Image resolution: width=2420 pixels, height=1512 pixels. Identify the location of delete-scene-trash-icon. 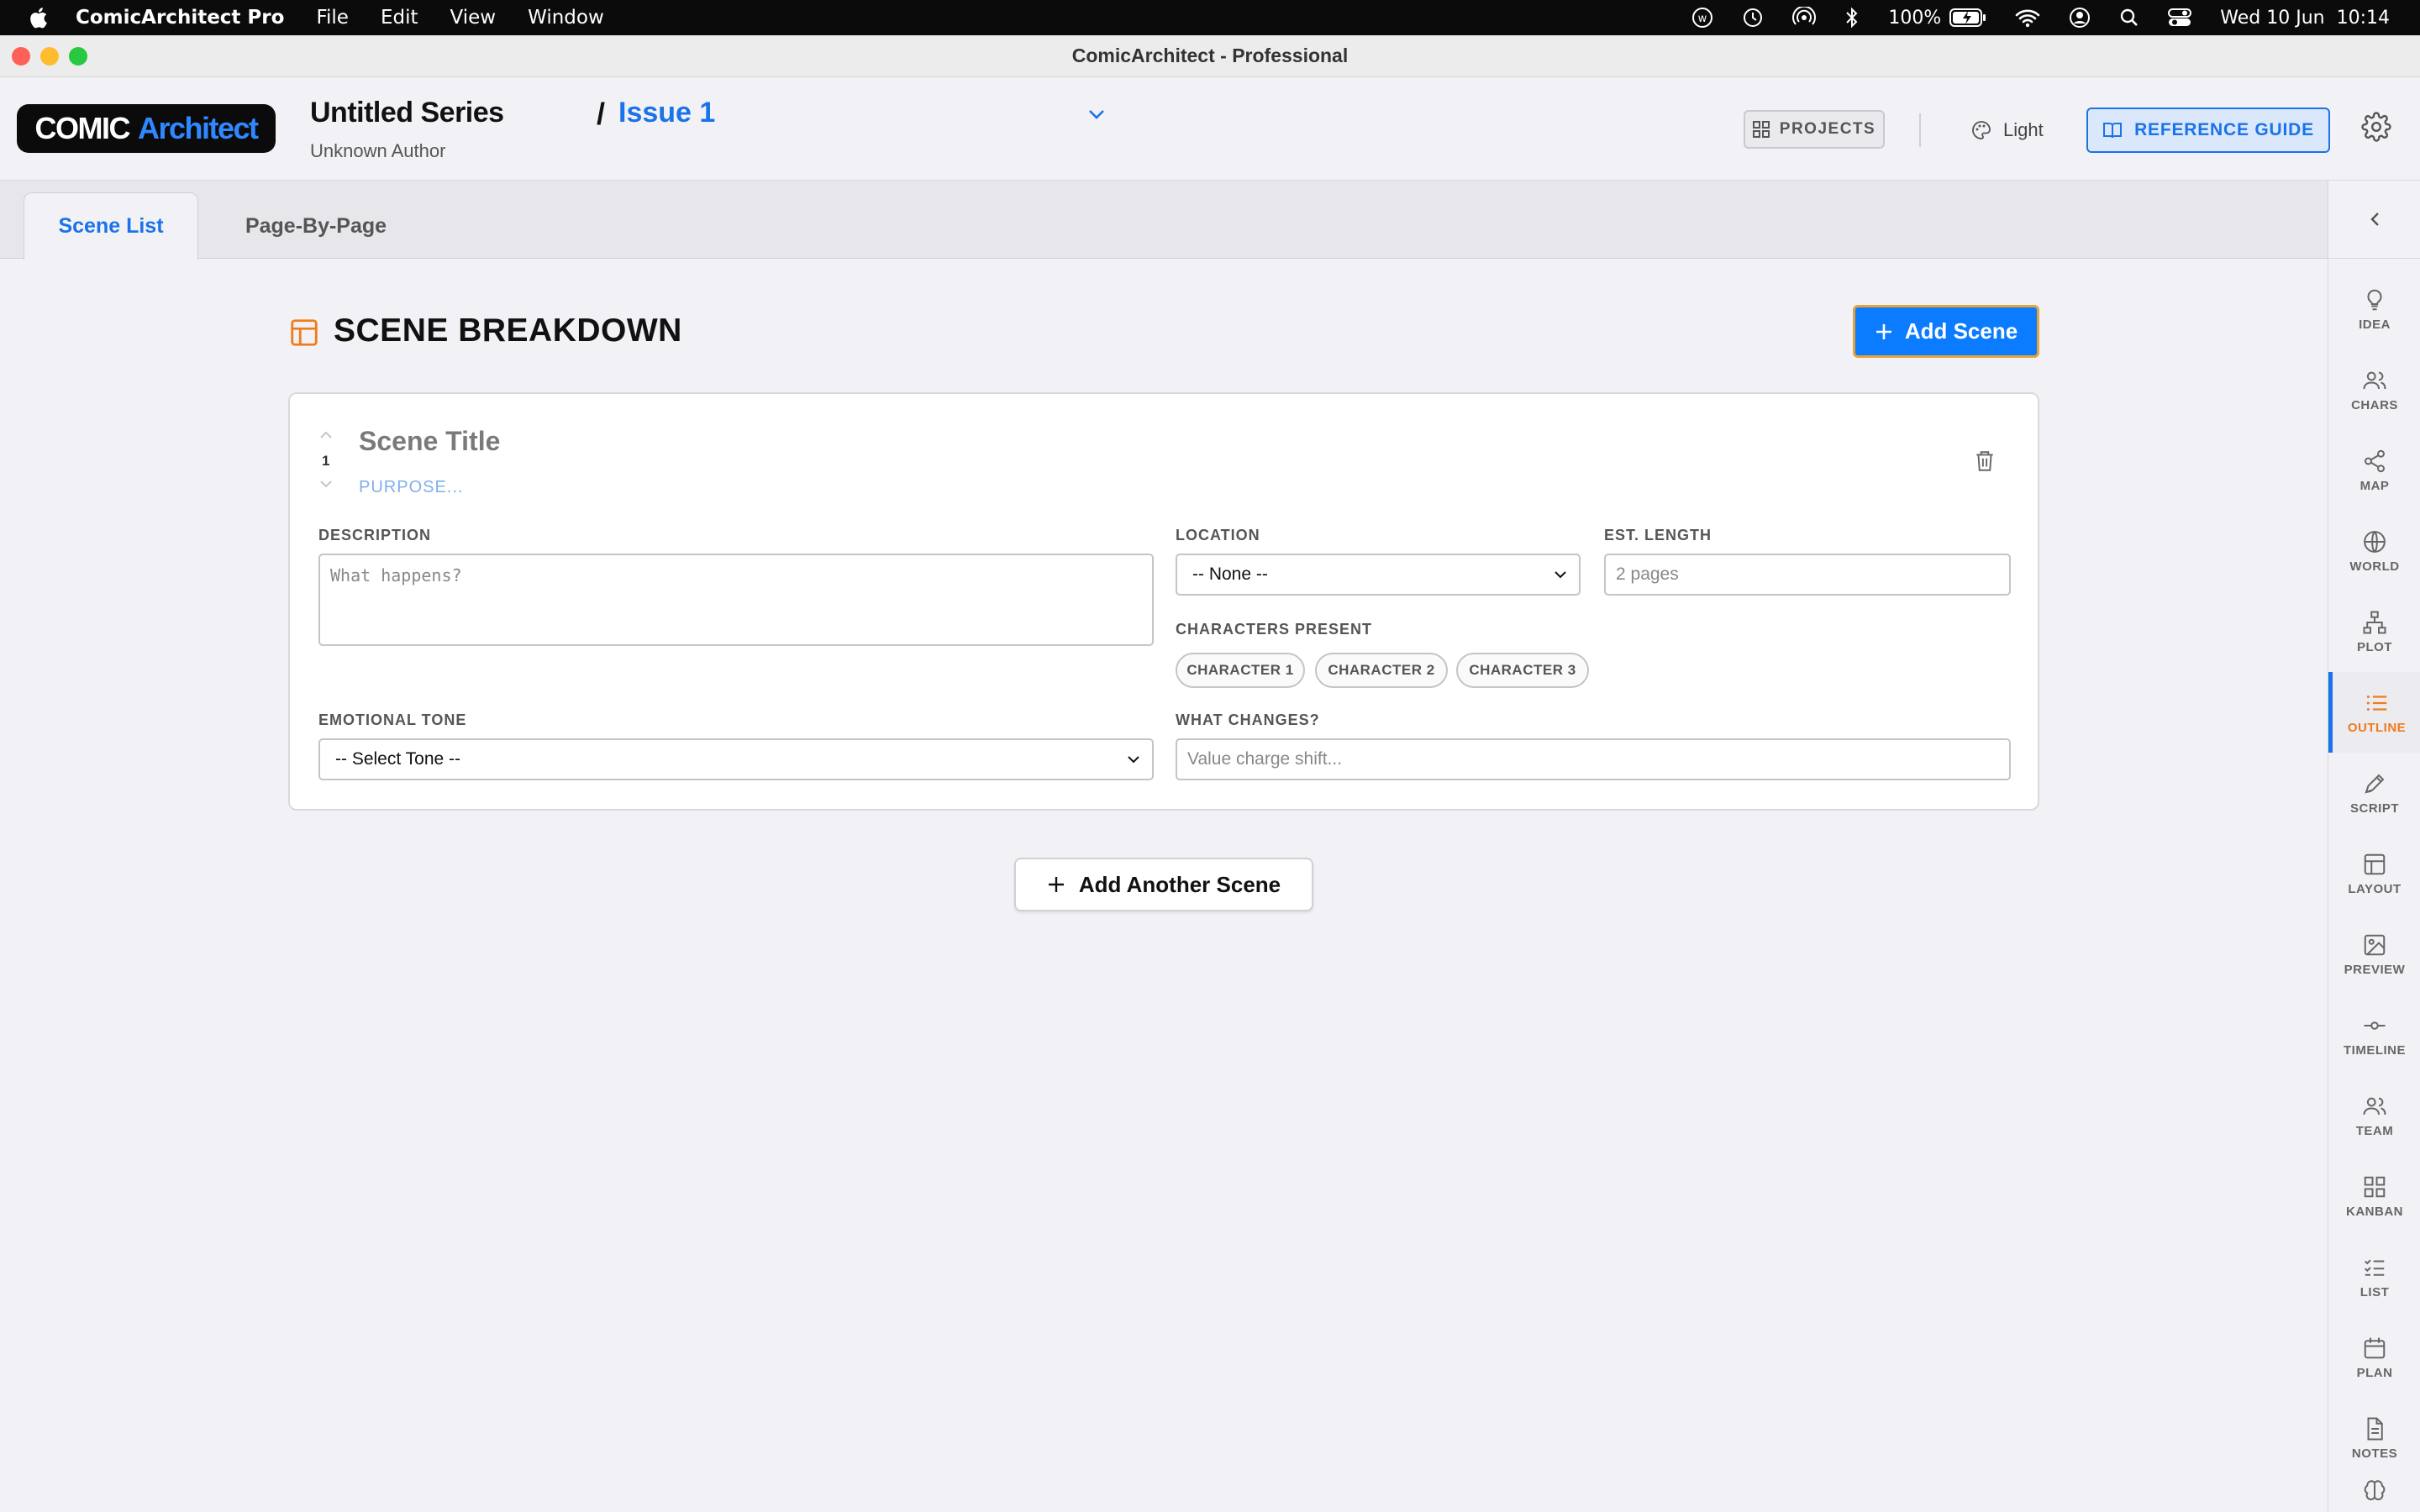
(1985, 463).